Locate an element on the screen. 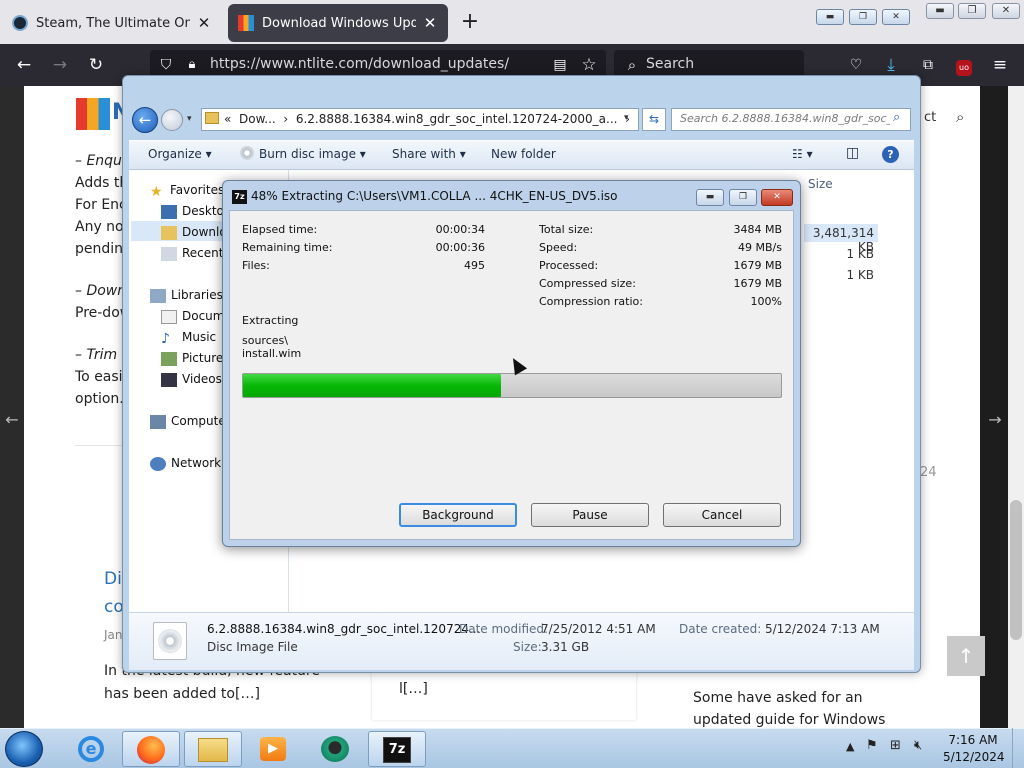 The width and height of the screenshot is (1024, 768). folder-icon is located at coordinates (212, 118).